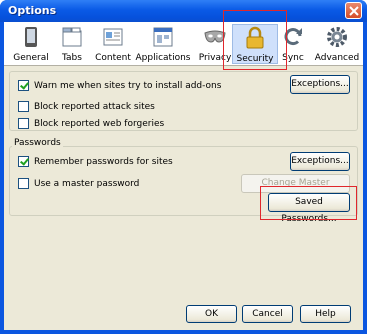 The width and height of the screenshot is (367, 334). What do you see at coordinates (31, 37) in the screenshot?
I see `general-icon` at bounding box center [31, 37].